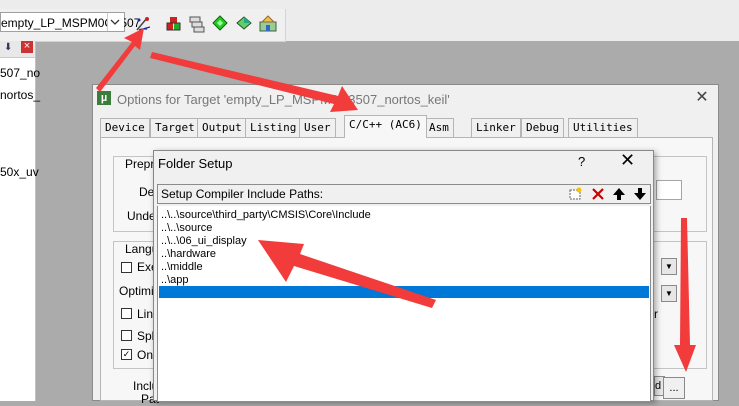 This screenshot has height=406, width=739. What do you see at coordinates (512, 25) in the screenshot?
I see `toolbar-empty-area` at bounding box center [512, 25].